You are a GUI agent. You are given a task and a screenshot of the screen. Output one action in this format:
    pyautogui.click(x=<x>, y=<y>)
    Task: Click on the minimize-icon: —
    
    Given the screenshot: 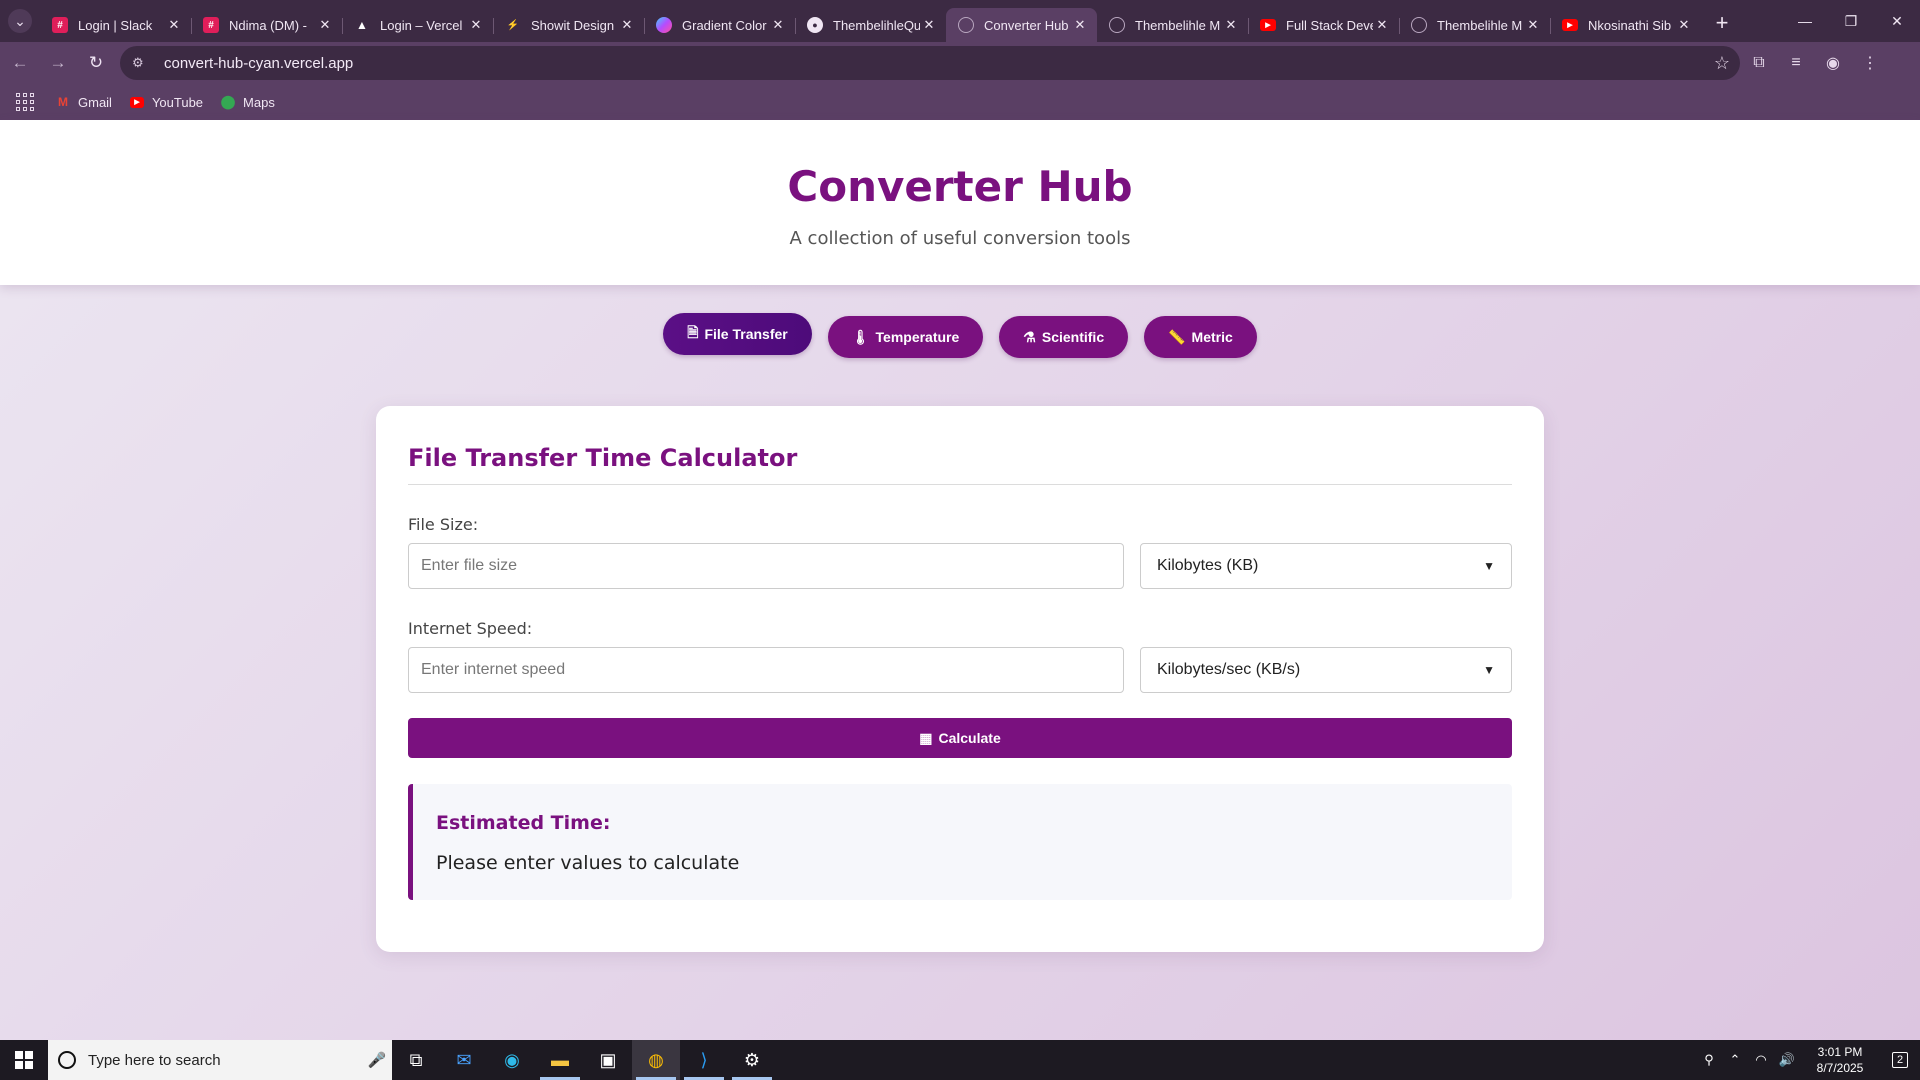 What is the action you would take?
    pyautogui.click(x=1805, y=21)
    